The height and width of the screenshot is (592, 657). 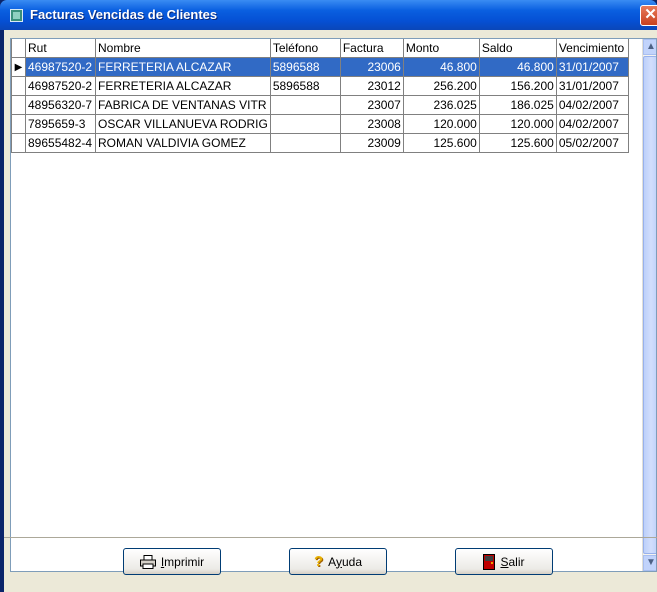 What do you see at coordinates (345, 561) in the screenshot?
I see `help-label: Ayuda` at bounding box center [345, 561].